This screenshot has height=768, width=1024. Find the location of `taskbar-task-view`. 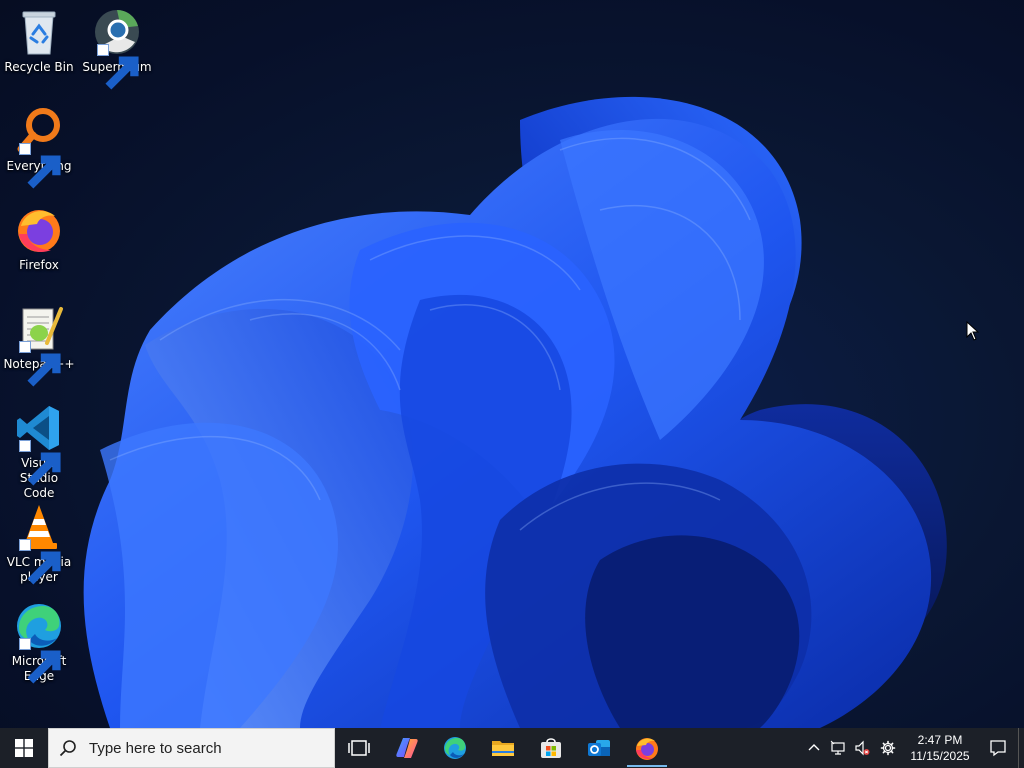

taskbar-task-view is located at coordinates (359, 748).